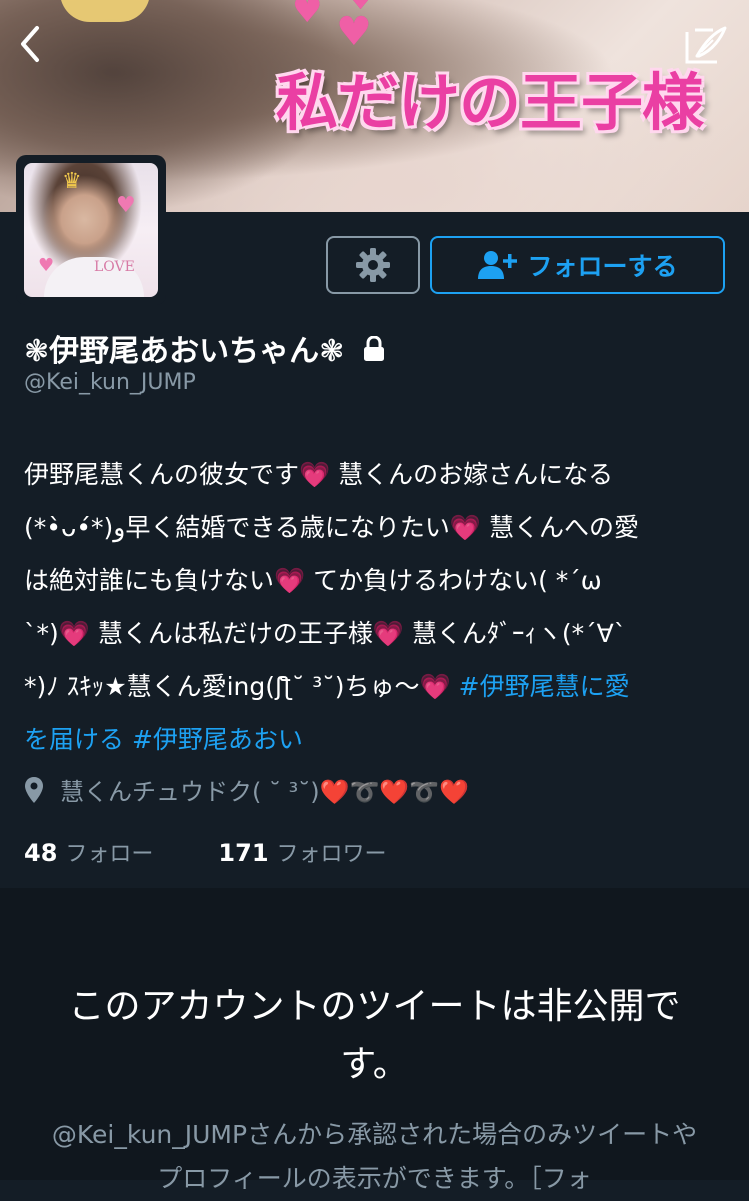  Describe the element at coordinates (498, 265) in the screenshot. I see `add-person-icon` at that location.